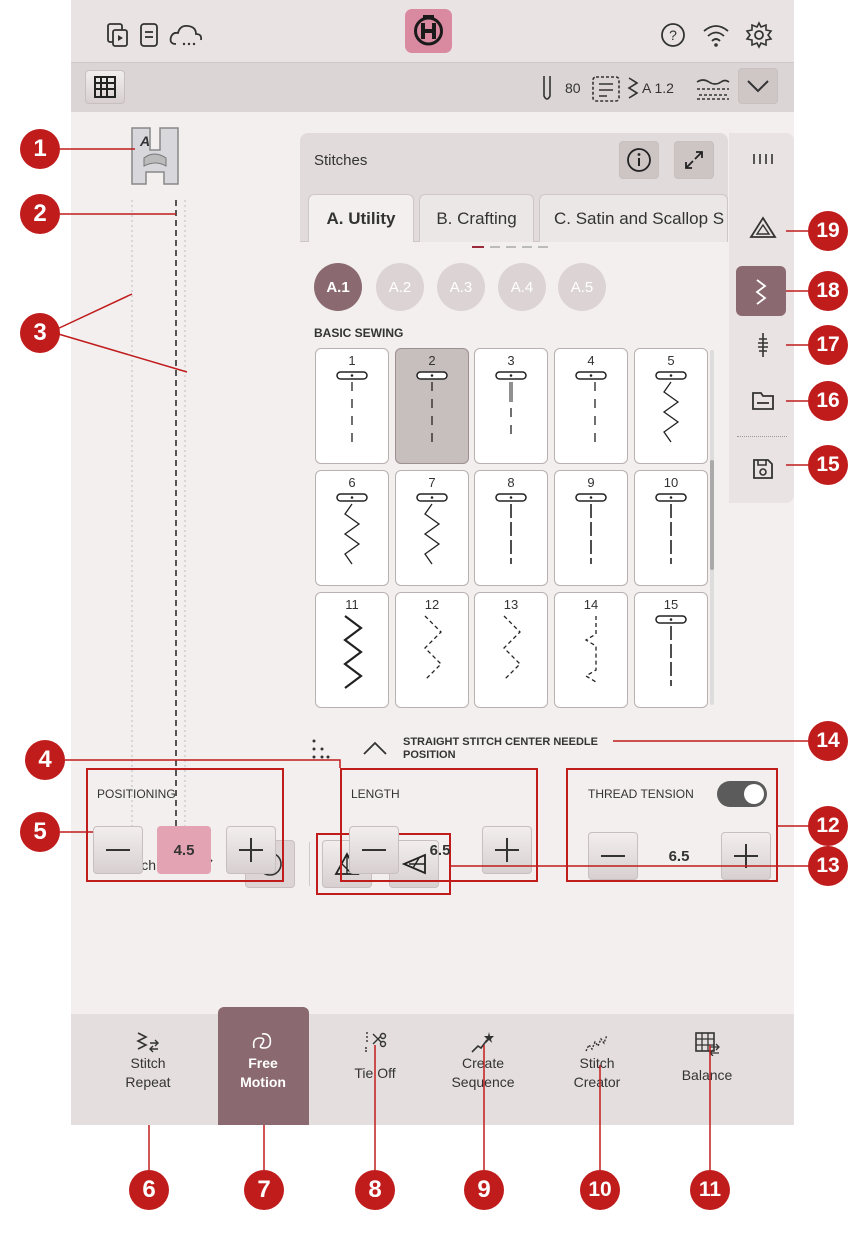 The height and width of the screenshot is (1235, 853). What do you see at coordinates (375, 1190) in the screenshot?
I see `callout-8: 8` at bounding box center [375, 1190].